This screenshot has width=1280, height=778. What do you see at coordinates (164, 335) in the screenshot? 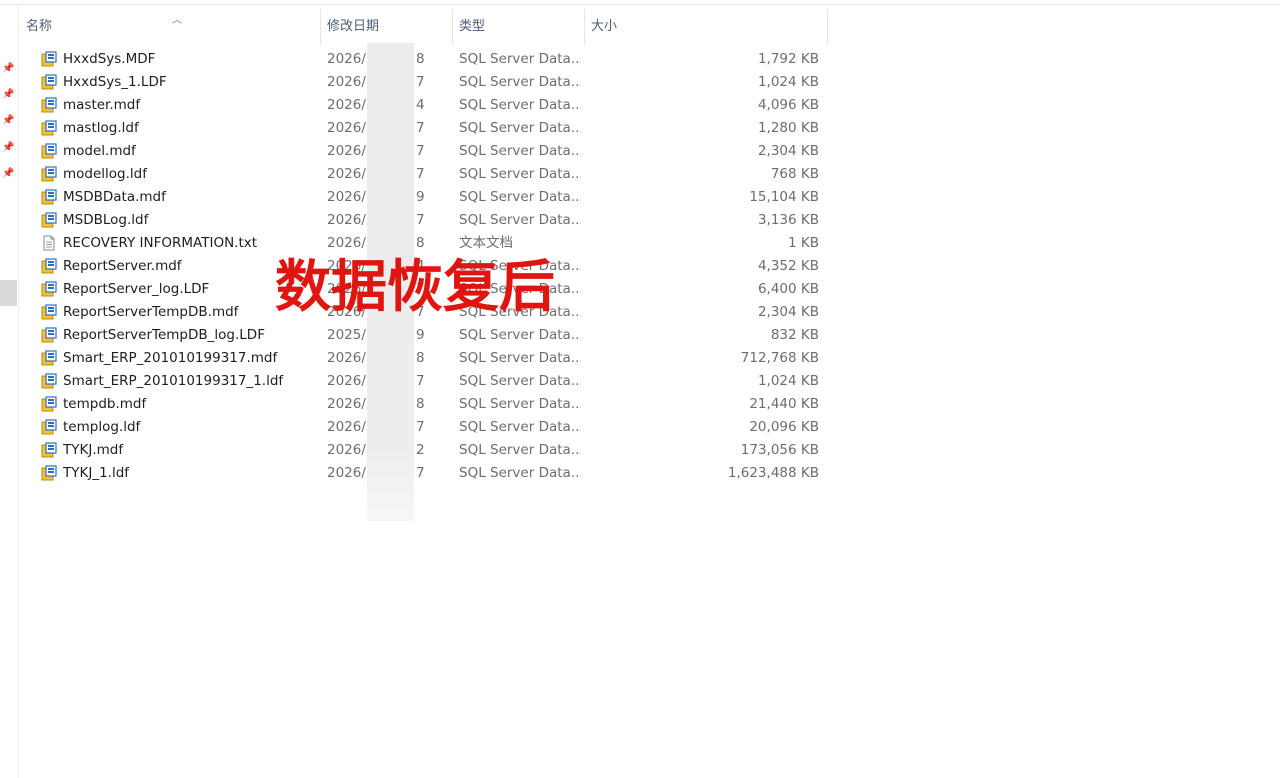
I see `file-name: ReportServerTempDB_log.LDF` at bounding box center [164, 335].